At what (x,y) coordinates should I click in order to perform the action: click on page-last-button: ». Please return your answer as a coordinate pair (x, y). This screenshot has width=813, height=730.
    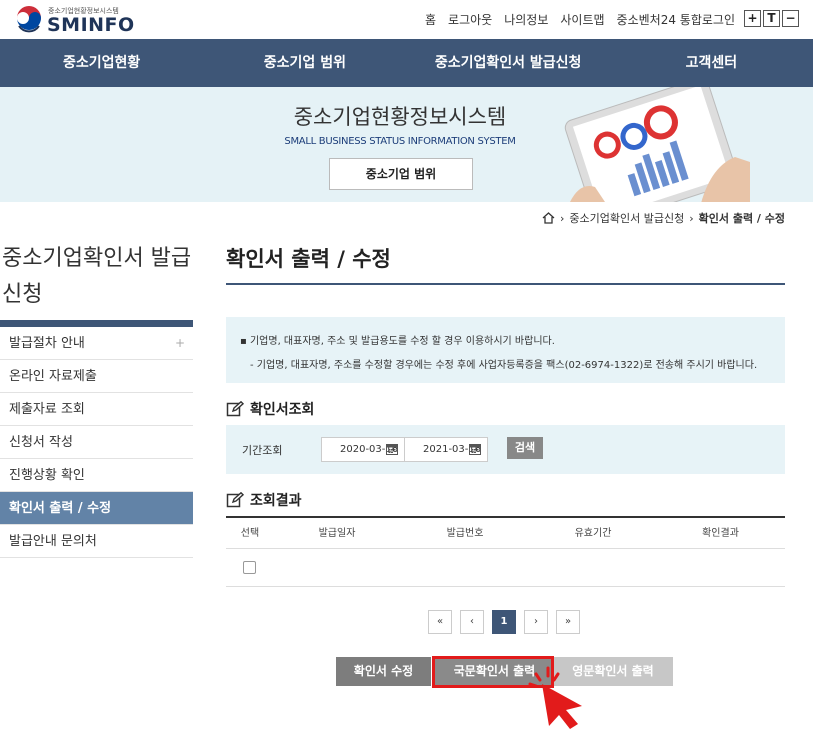
    Looking at the image, I should click on (568, 622).